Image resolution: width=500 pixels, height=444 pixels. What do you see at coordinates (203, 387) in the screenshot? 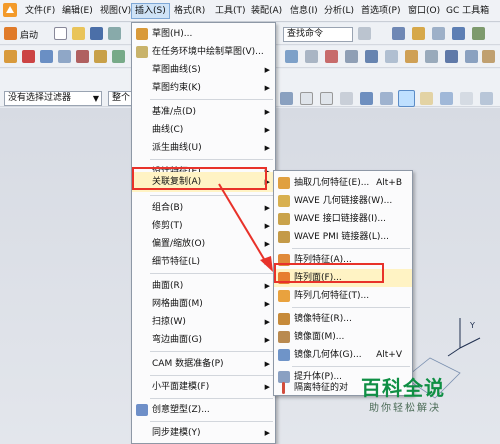
I see `menu-item-facet-modeling: 小平面建模(F) ▶` at bounding box center [203, 387].